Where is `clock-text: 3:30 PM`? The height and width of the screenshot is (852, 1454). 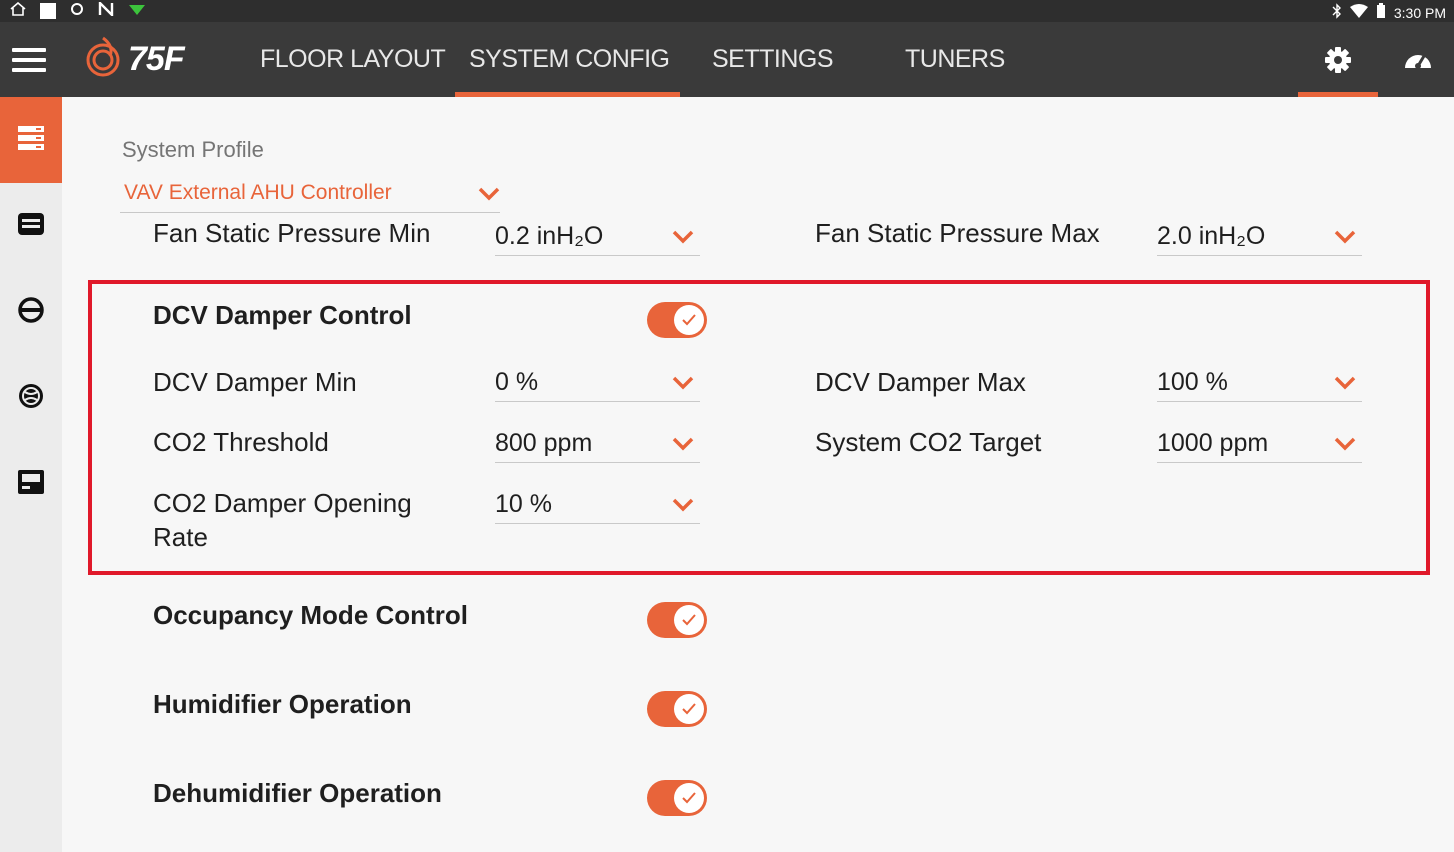 clock-text: 3:30 PM is located at coordinates (1419, 12).